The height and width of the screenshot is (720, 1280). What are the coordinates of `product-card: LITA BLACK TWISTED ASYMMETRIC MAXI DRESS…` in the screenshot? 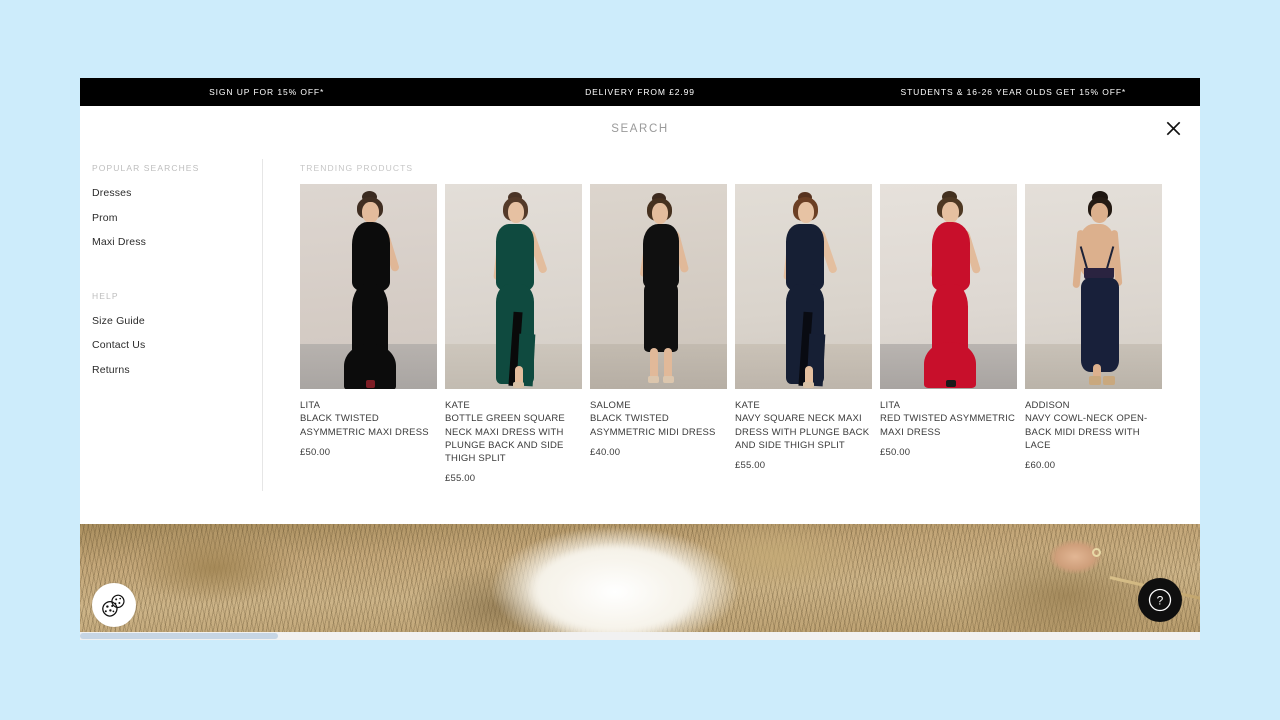 It's located at (368, 334).